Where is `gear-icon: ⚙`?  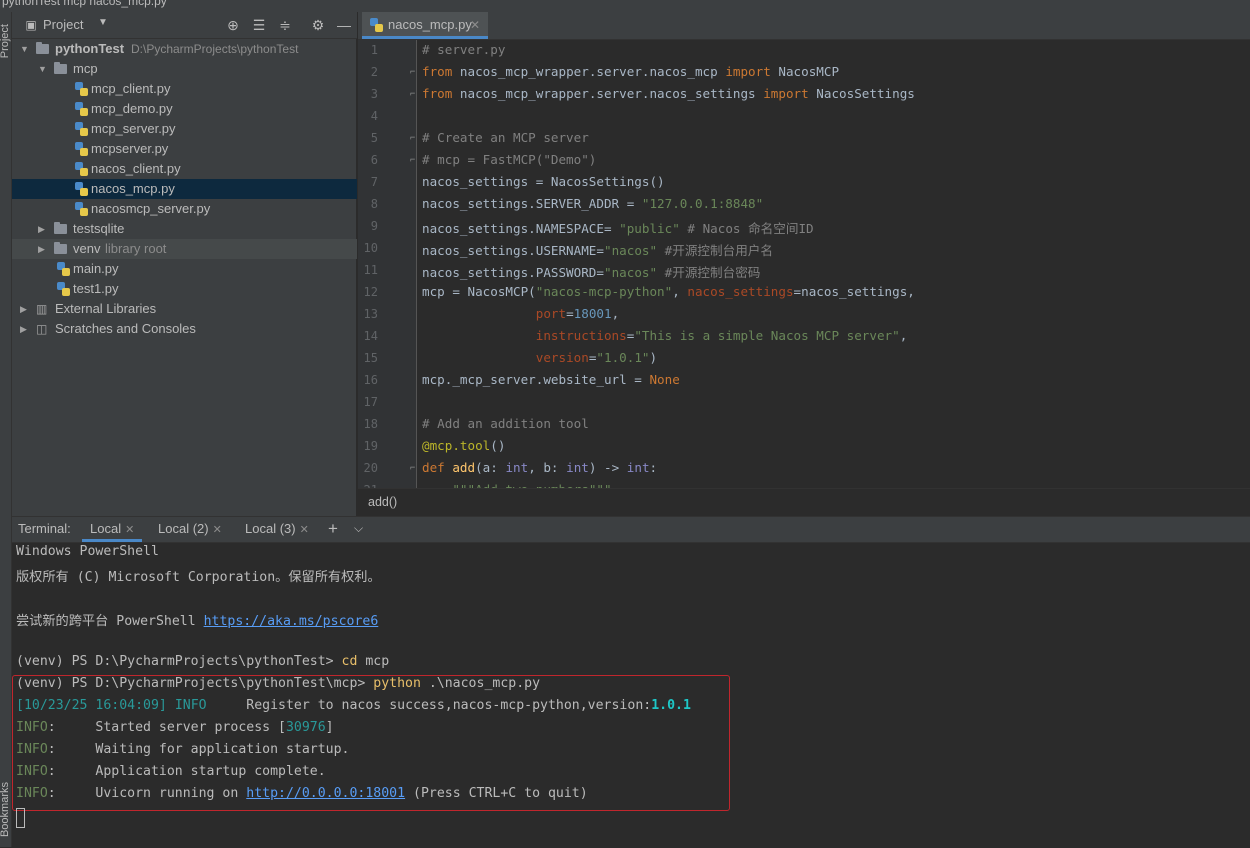
gear-icon: ⚙ is located at coordinates (318, 25).